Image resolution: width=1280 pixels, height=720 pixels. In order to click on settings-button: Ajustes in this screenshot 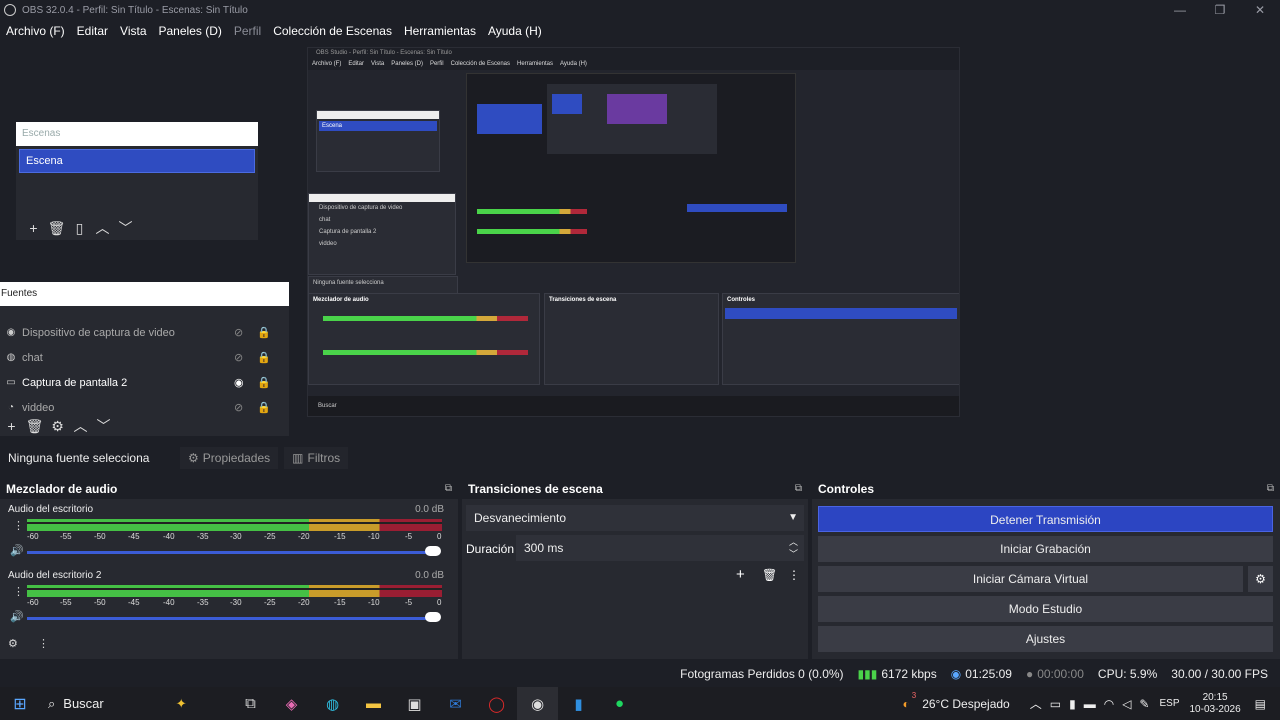, I will do `click(1045, 639)`.